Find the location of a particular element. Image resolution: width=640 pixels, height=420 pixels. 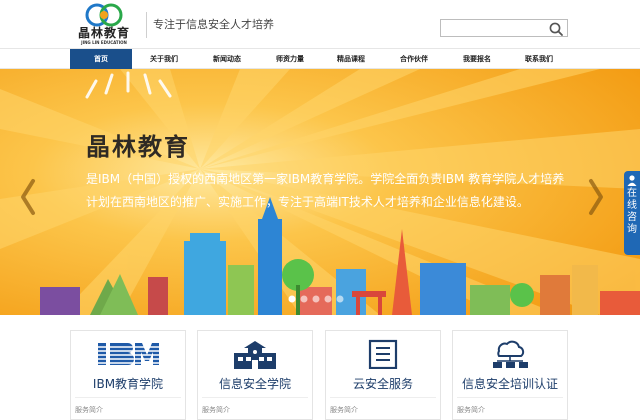

nav-item-contact: 联系我们 is located at coordinates (539, 59).